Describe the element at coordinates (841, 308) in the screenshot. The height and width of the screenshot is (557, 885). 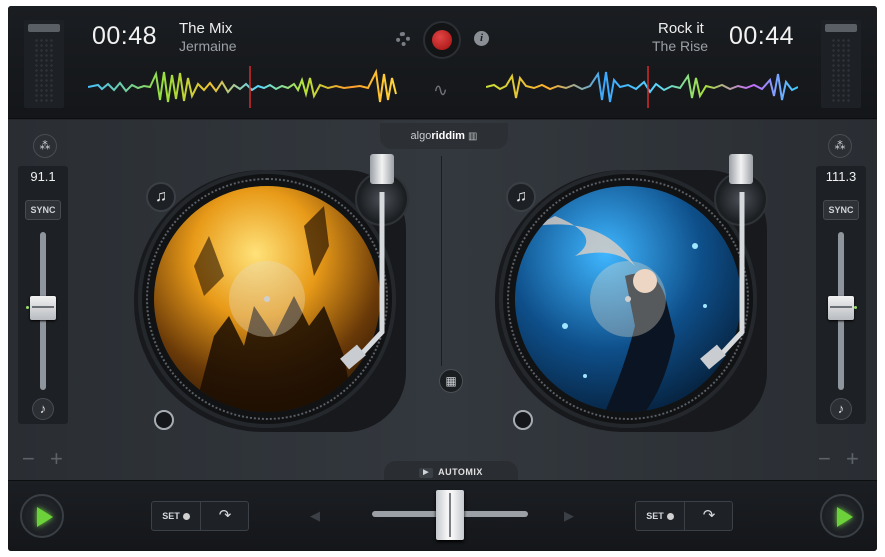
I see `right-pitch-handle` at that location.